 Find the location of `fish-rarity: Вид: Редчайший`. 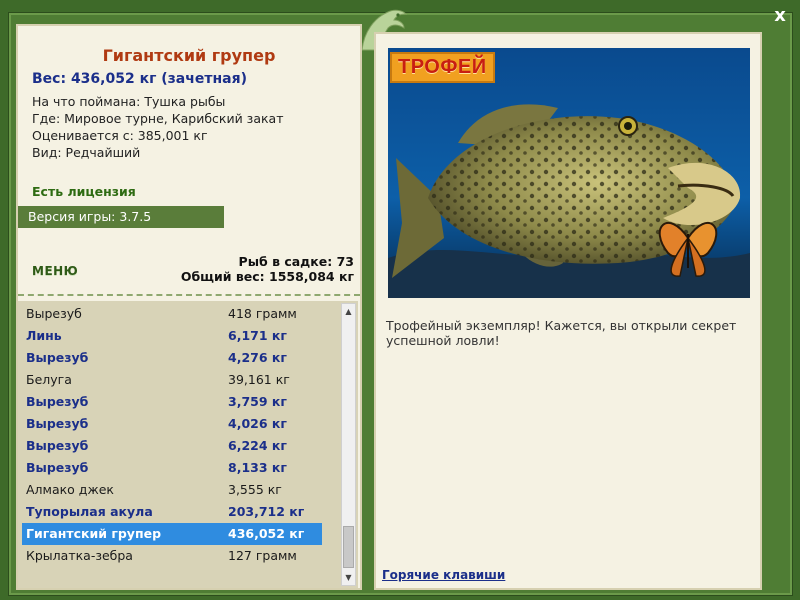

fish-rarity: Вид: Редчайший is located at coordinates (86, 152).